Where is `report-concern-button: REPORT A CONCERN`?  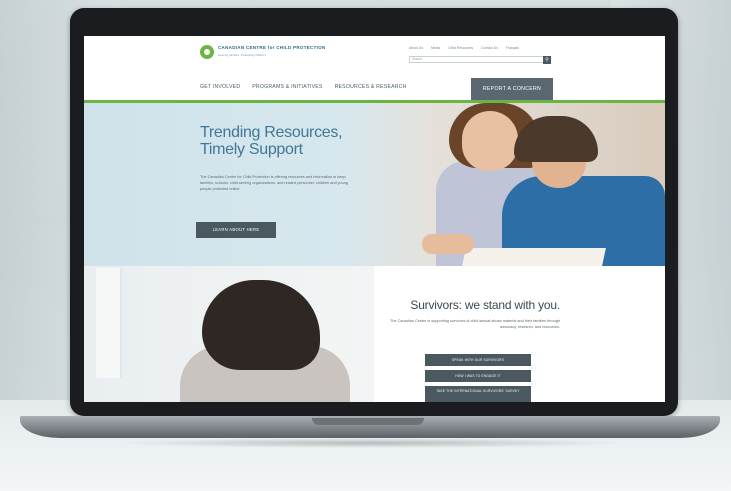
report-concern-button: REPORT A CONCERN is located at coordinates (512, 89).